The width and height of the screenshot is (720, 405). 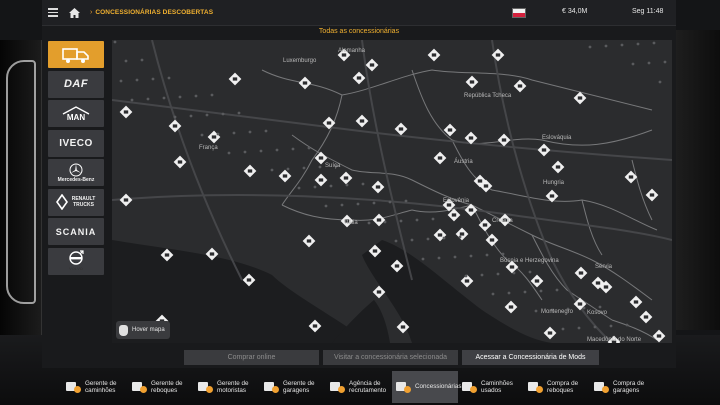 I want to click on nav-dealers: Concessionárias, so click(x=427, y=387).